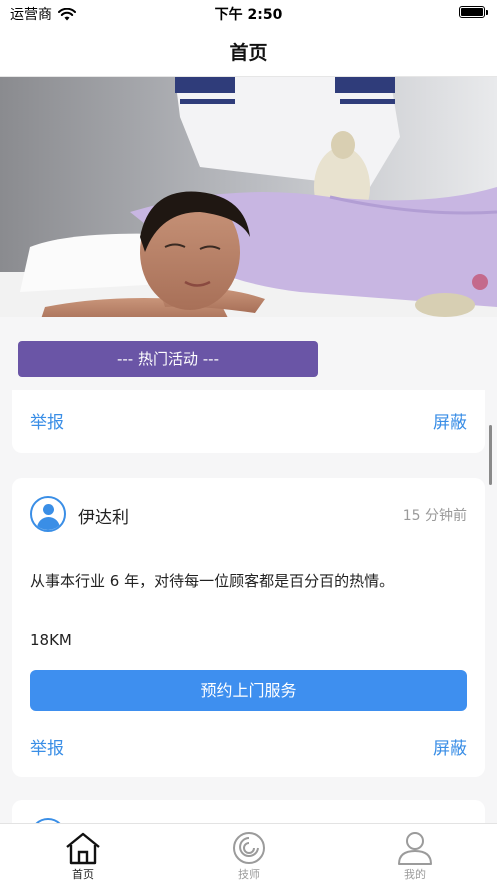  Describe the element at coordinates (434, 516) in the screenshot. I see `post-time: 15 分钟前` at that location.